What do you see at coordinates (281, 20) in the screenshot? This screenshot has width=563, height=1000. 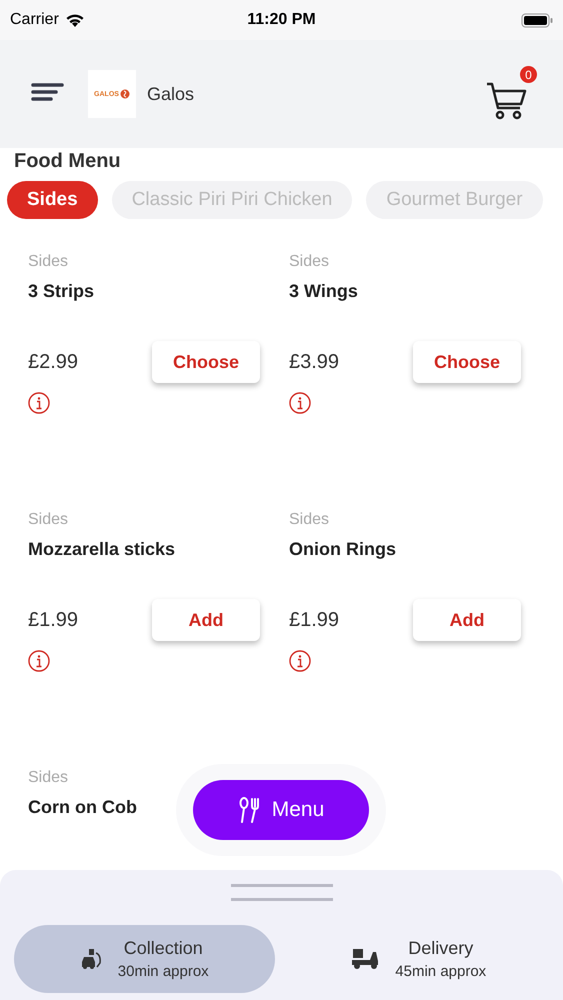 I see `clock-time: 11:20 PM` at bounding box center [281, 20].